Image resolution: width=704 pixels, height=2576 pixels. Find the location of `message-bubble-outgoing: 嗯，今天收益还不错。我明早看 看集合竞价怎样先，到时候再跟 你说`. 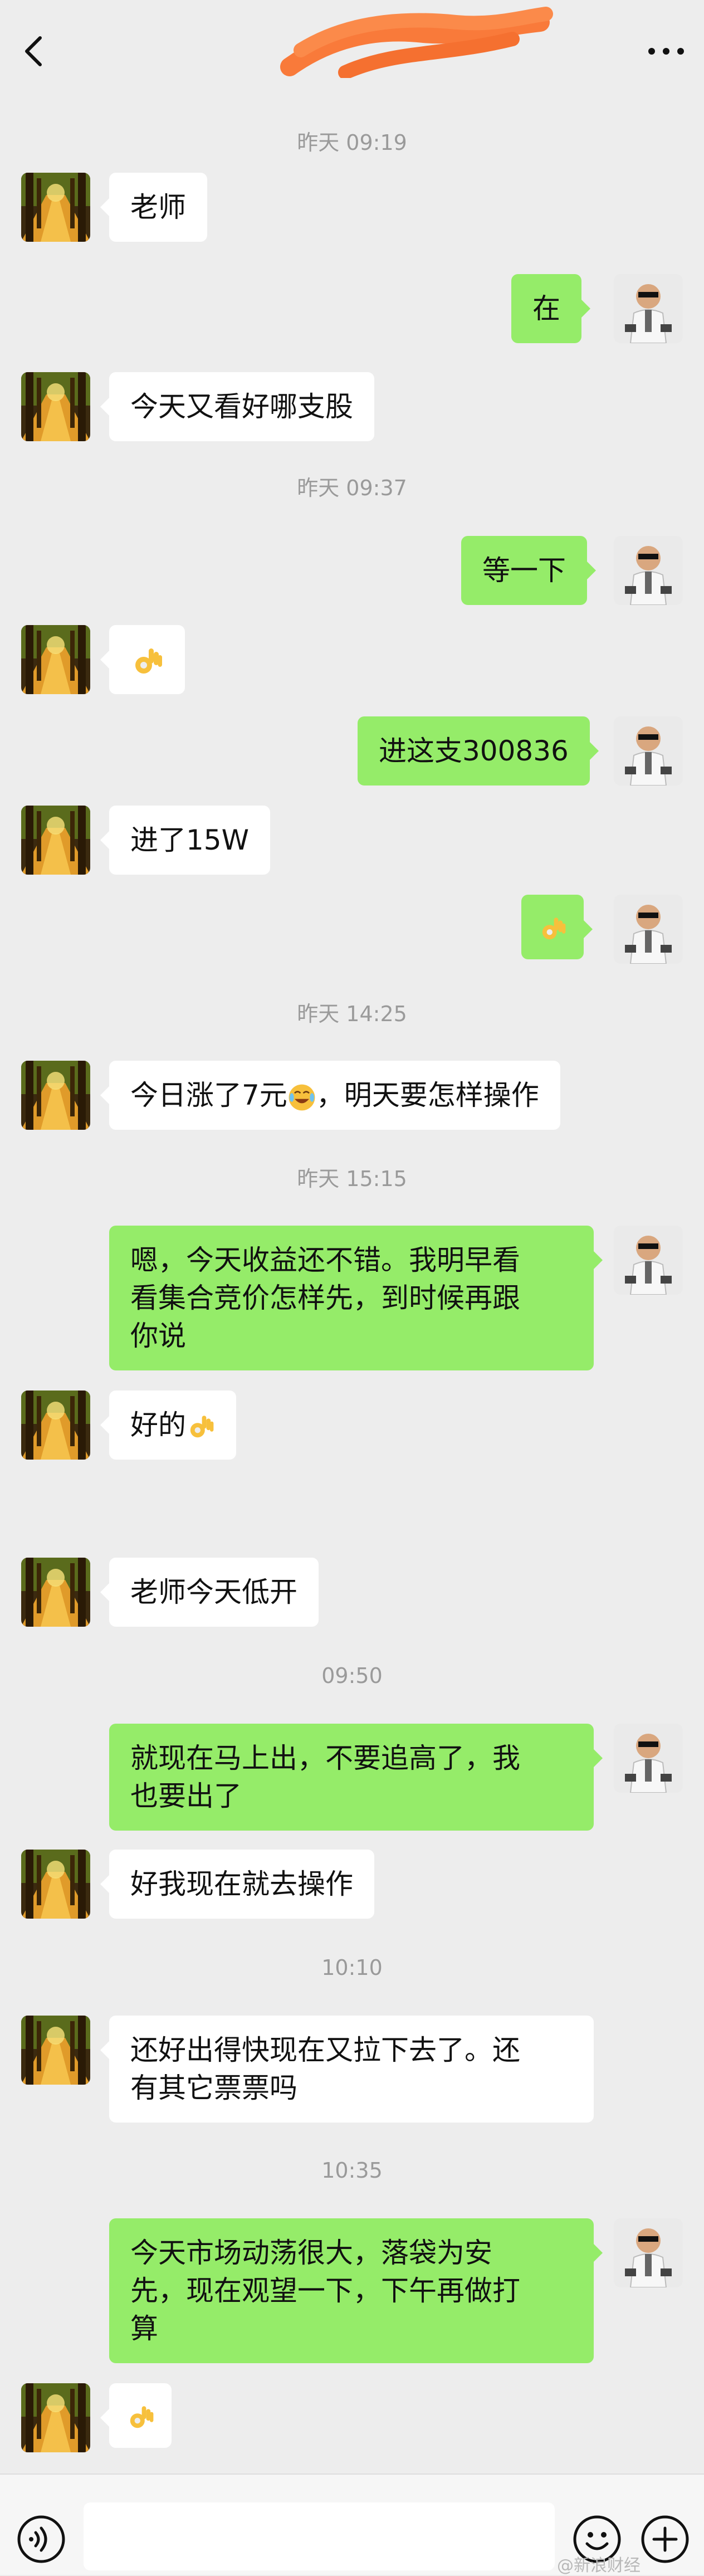

message-bubble-outgoing: 嗯，今天收益还不错。我明早看 看集合竞价怎样先，到时候再跟 你说 is located at coordinates (356, 1298).